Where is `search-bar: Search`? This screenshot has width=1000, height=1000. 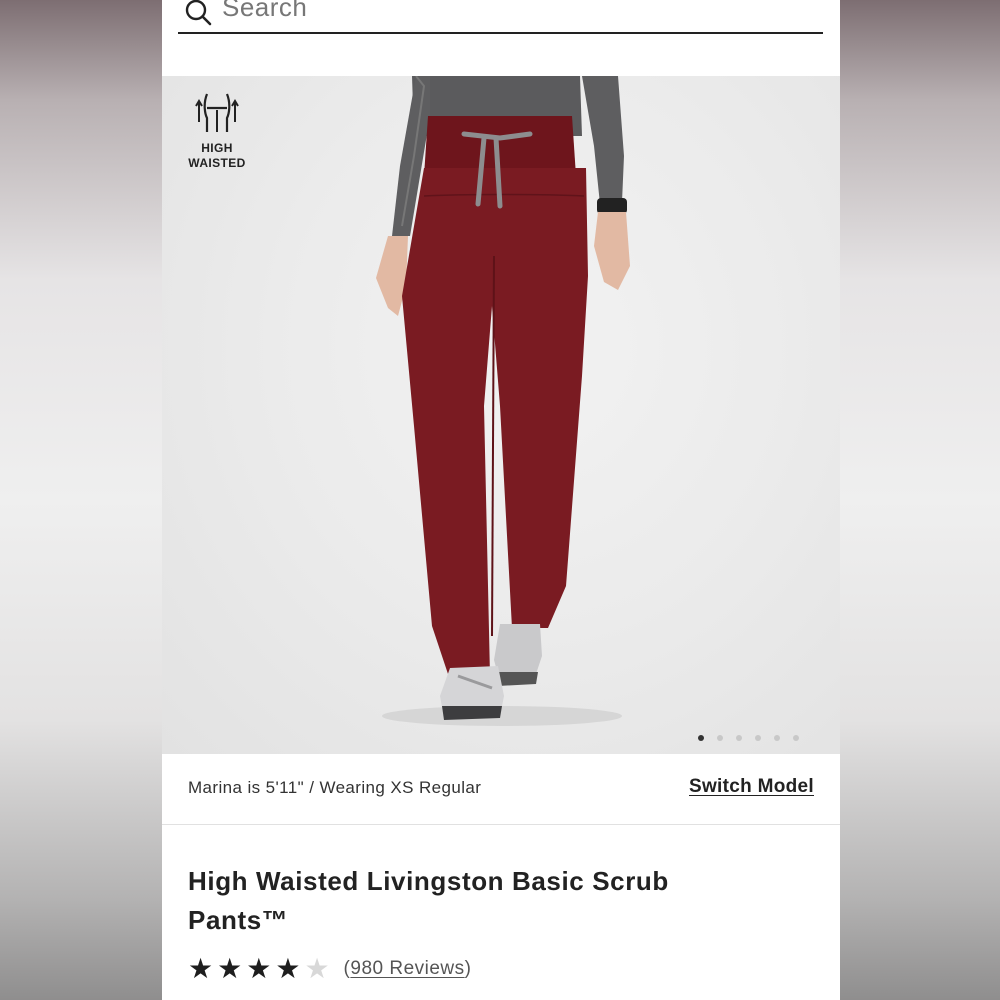 search-bar: Search is located at coordinates (500, 17).